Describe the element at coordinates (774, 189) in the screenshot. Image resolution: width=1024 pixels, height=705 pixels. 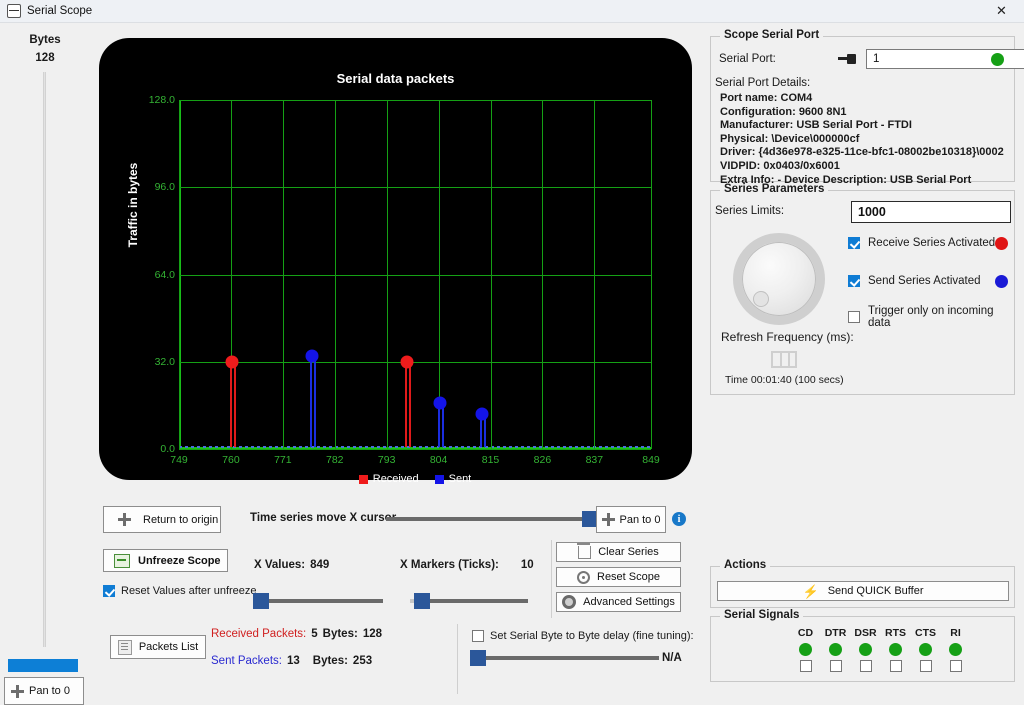
I see `series-parameters-title: Series Parameters` at that location.